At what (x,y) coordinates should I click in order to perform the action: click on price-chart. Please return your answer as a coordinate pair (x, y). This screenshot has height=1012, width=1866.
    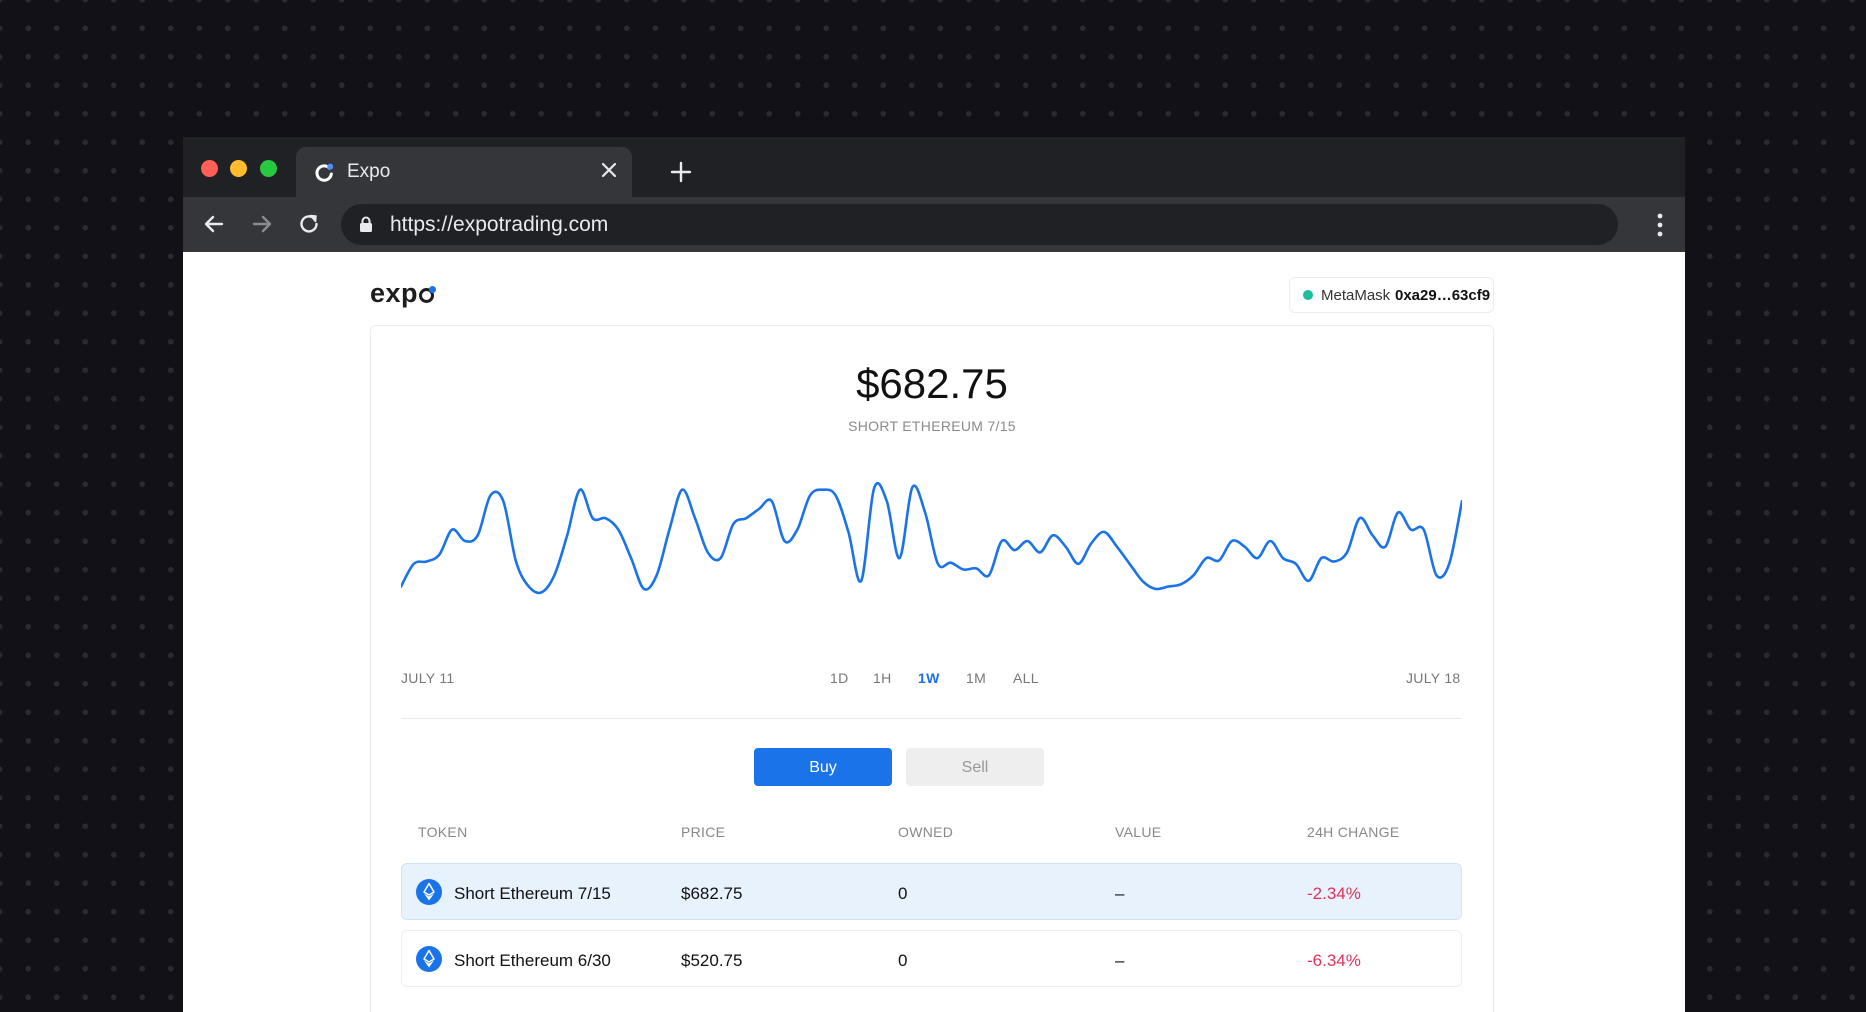
    Looking at the image, I should click on (931, 538).